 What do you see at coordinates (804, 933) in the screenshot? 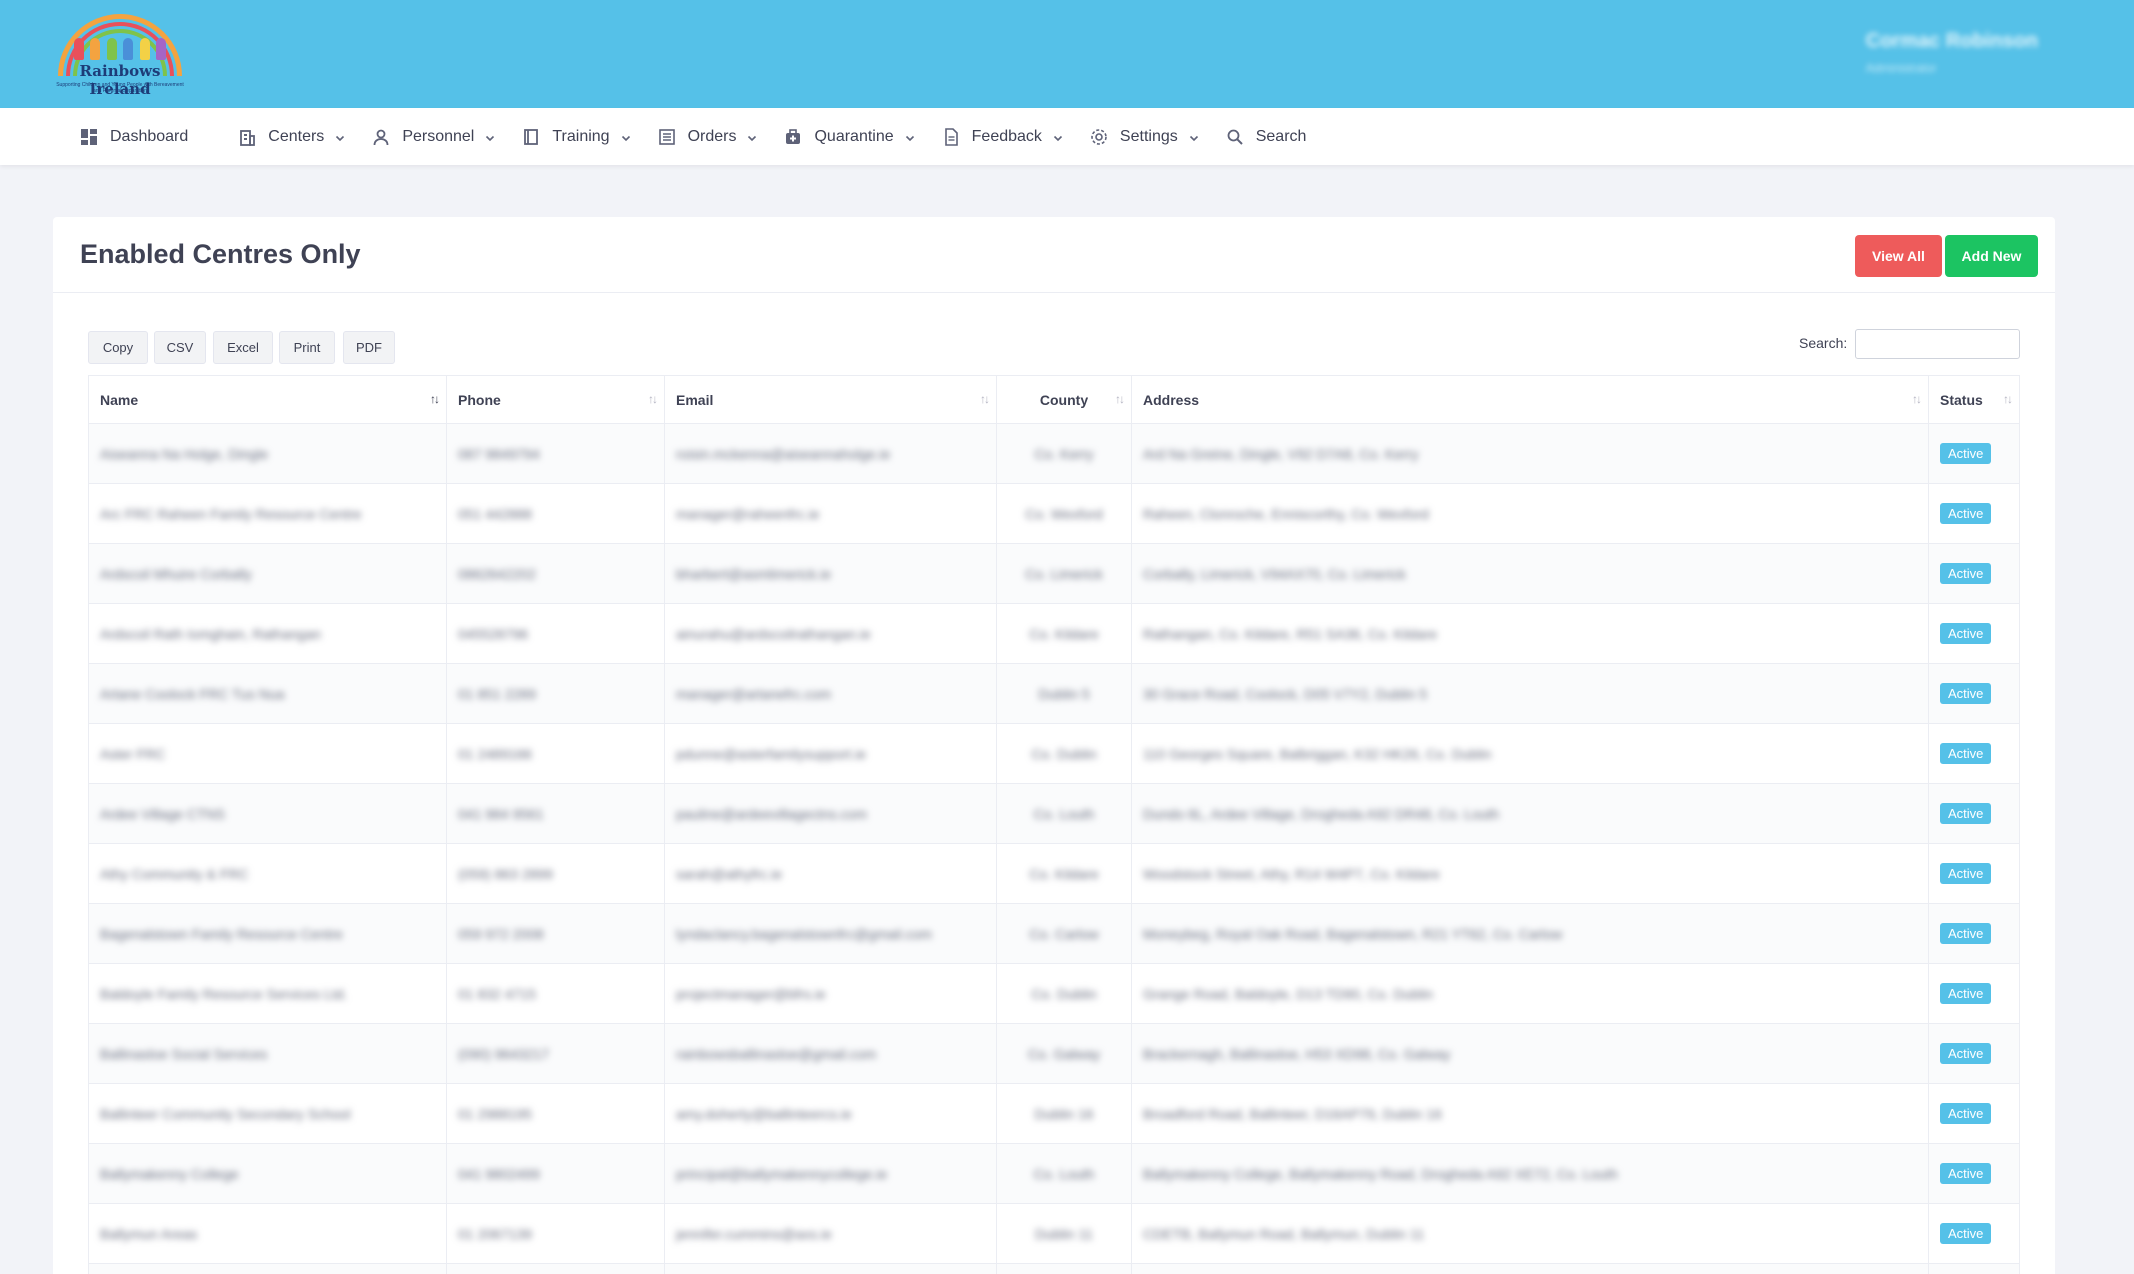
I see `cell-text: lyndaclancy.bagenalstownfrc@gmail.com` at bounding box center [804, 933].